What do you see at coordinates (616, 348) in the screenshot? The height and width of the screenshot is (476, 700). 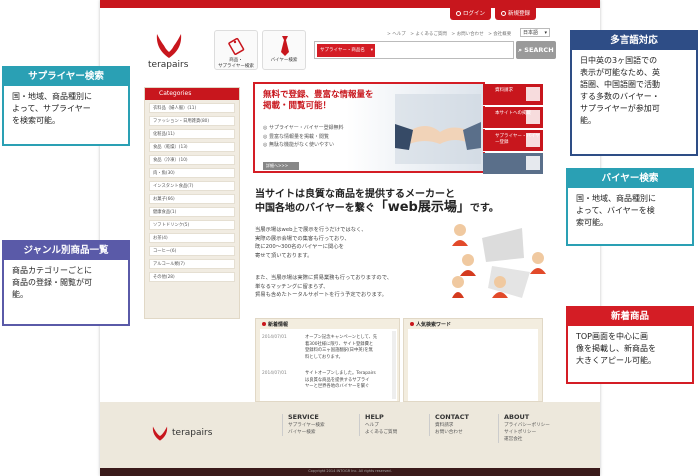 I see `callout-text: TOP画面を中心に画 像を掲載し、新商品を 大きくアピール可能。` at bounding box center [616, 348].